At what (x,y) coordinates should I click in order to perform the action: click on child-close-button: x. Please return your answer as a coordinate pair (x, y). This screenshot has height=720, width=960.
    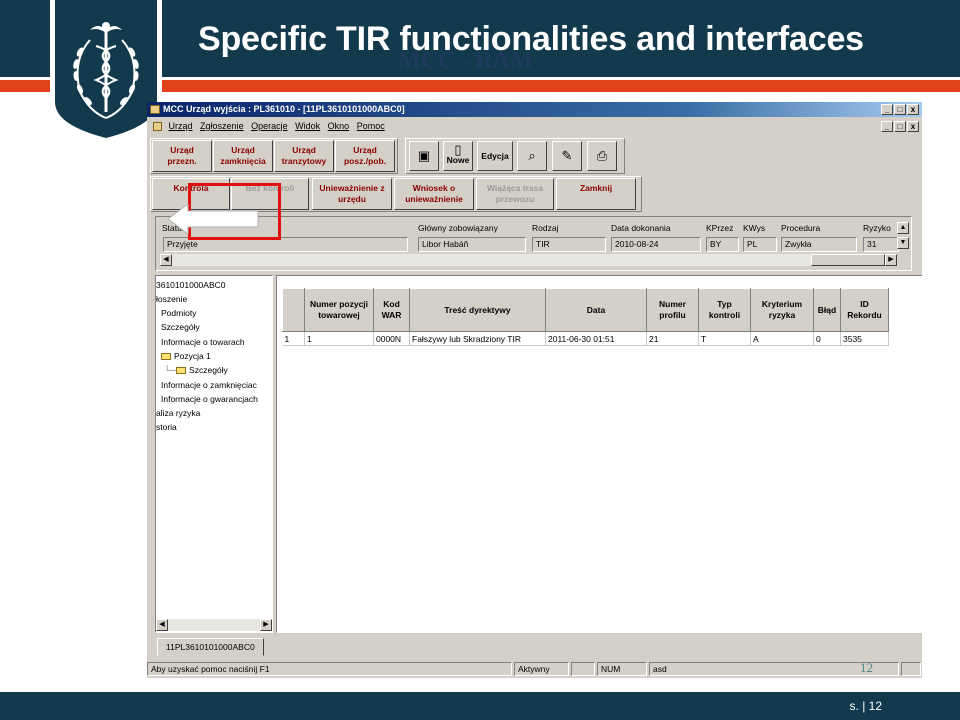
    Looking at the image, I should click on (913, 126).